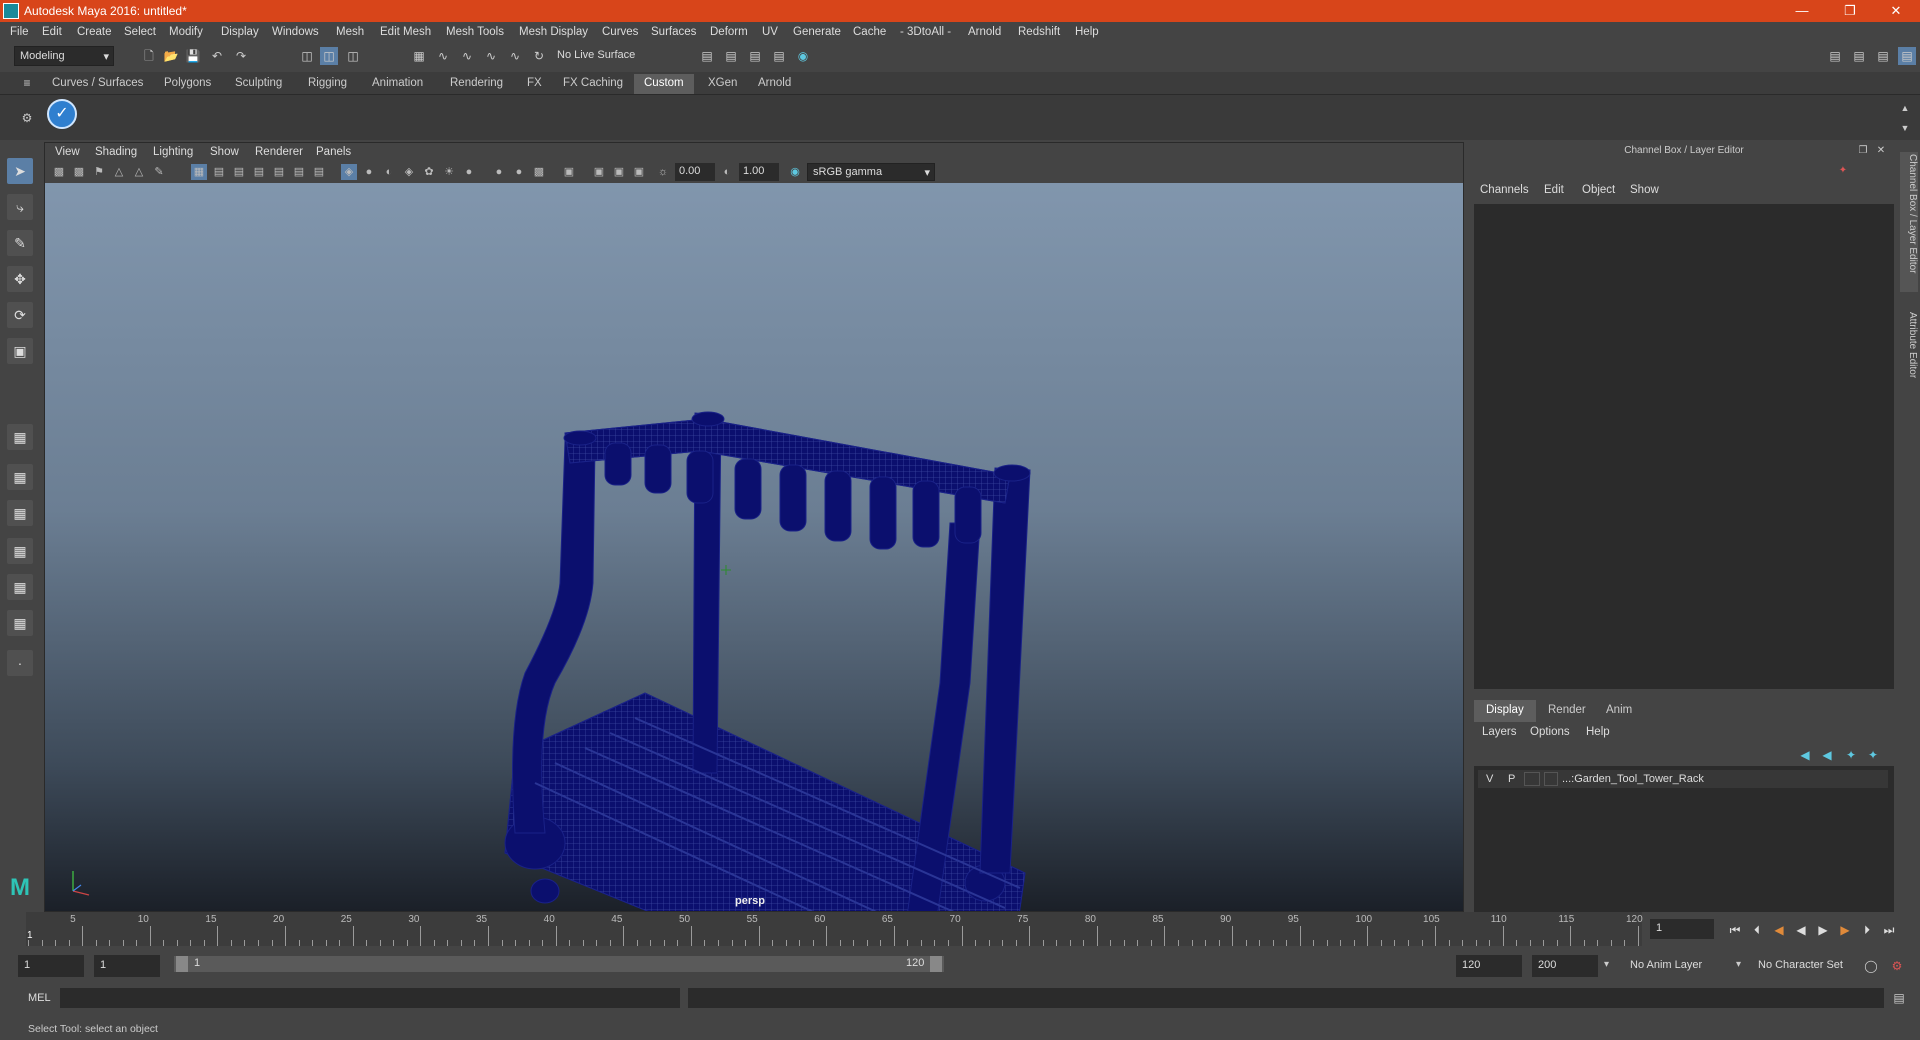  What do you see at coordinates (925, 32) in the screenshot?
I see `menu-3dtoall: - 3DtoAll -` at bounding box center [925, 32].